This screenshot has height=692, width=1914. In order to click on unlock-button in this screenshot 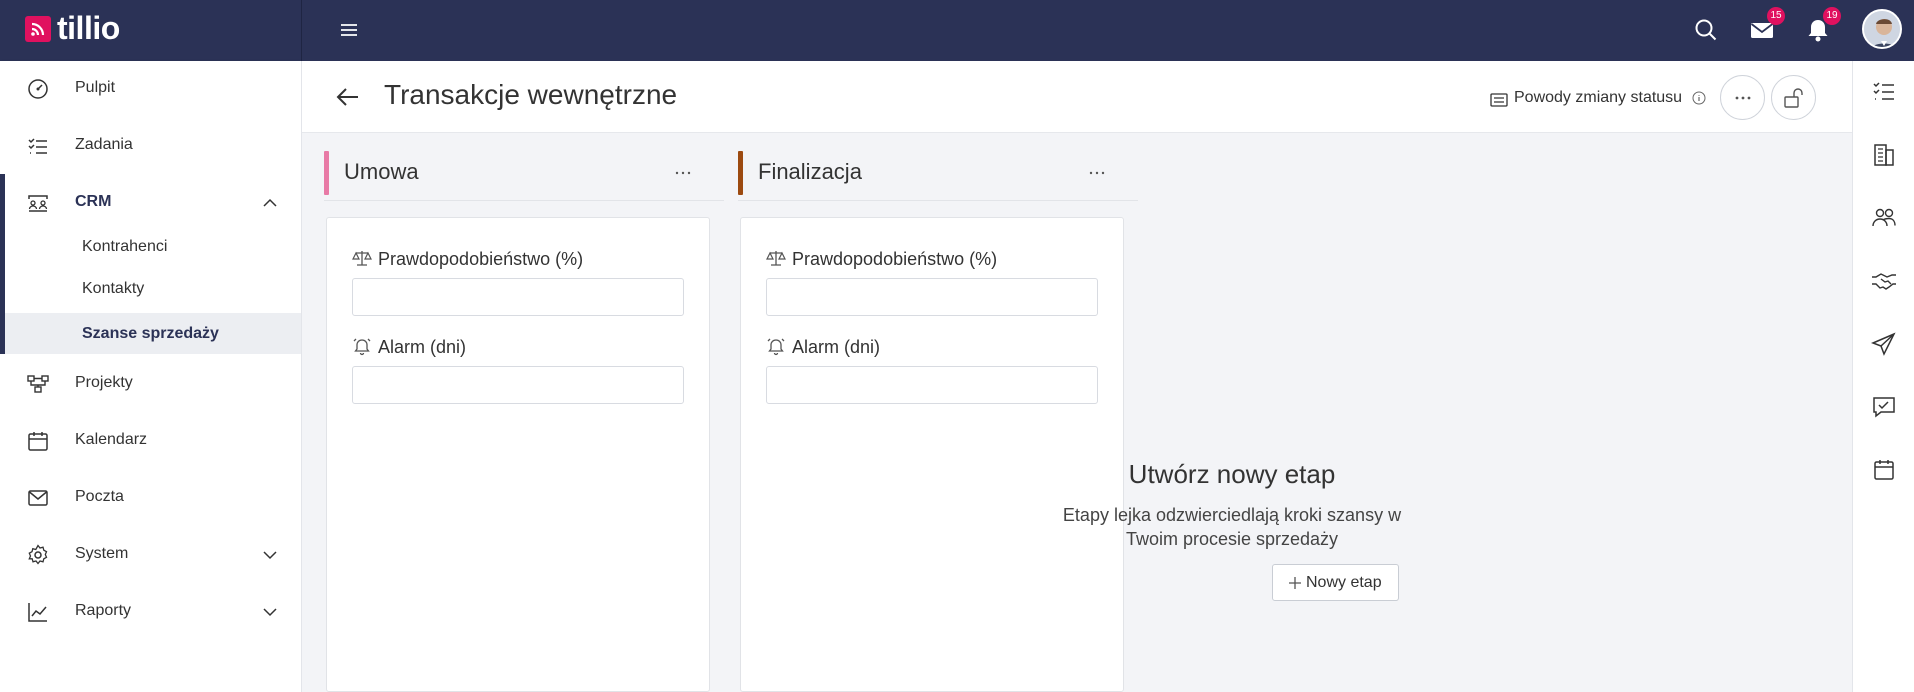, I will do `click(1793, 97)`.